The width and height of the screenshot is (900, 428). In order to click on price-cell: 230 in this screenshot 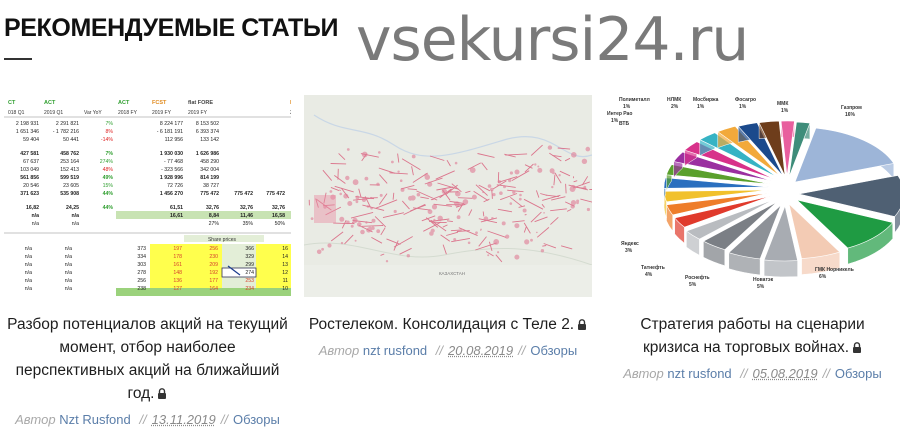, I will do `click(213, 257)`.